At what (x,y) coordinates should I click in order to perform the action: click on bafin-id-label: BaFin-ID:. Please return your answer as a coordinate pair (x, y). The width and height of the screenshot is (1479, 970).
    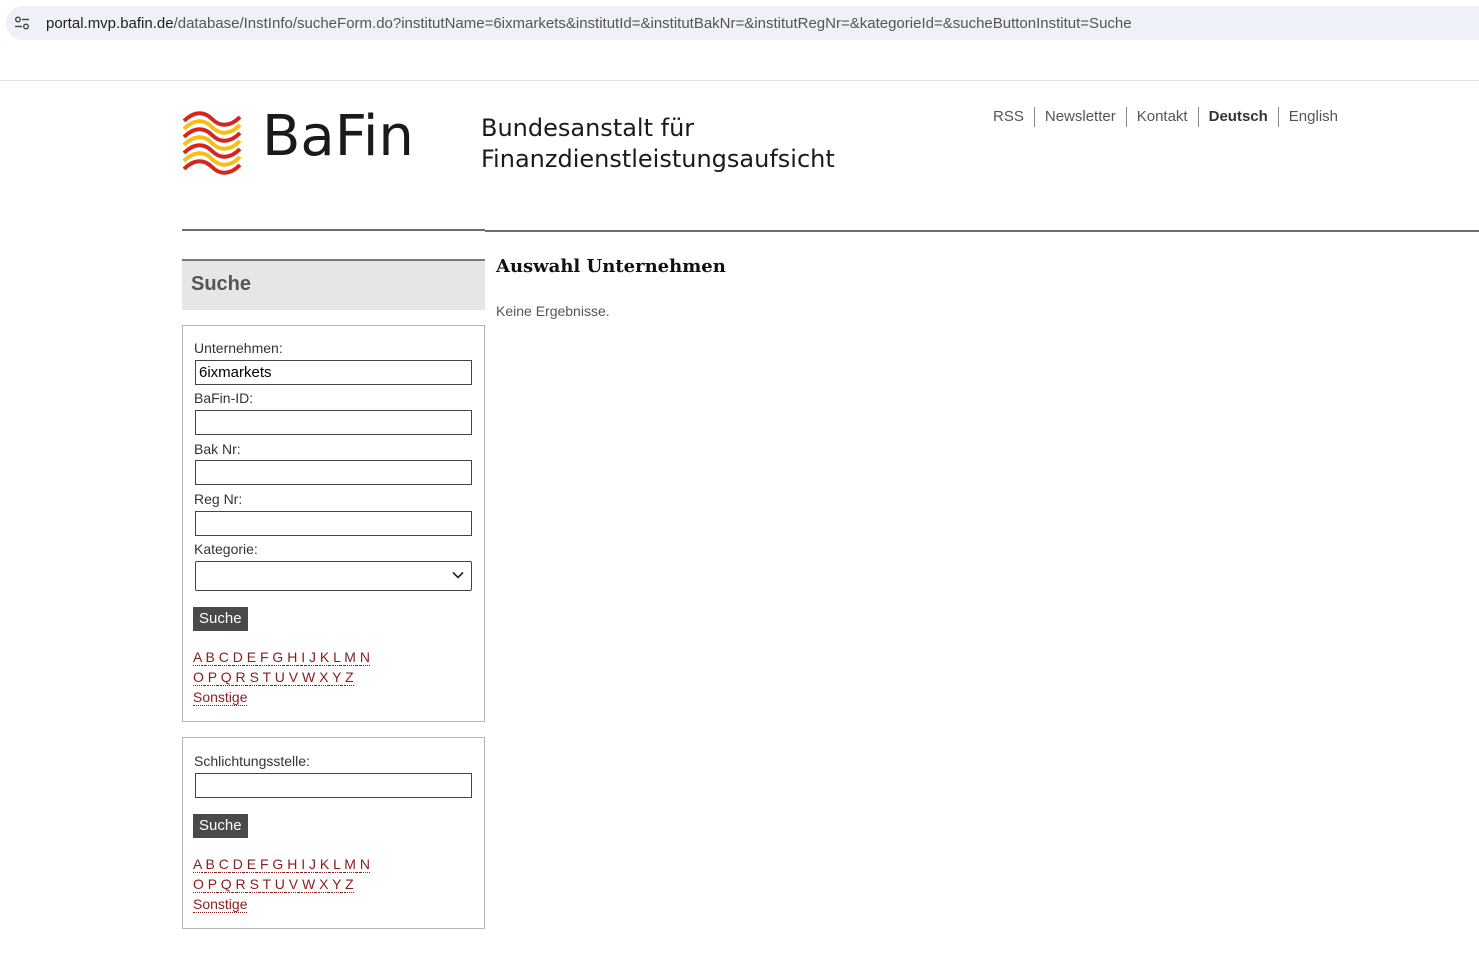
    Looking at the image, I should click on (224, 398).